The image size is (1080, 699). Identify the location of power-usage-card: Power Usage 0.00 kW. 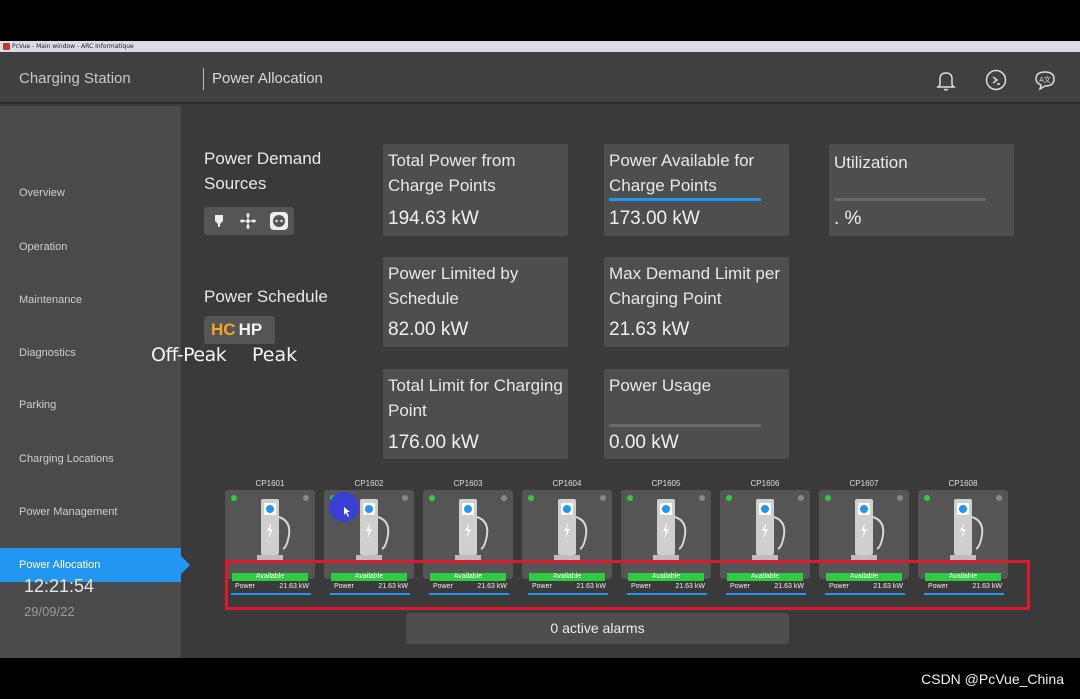
(696, 414).